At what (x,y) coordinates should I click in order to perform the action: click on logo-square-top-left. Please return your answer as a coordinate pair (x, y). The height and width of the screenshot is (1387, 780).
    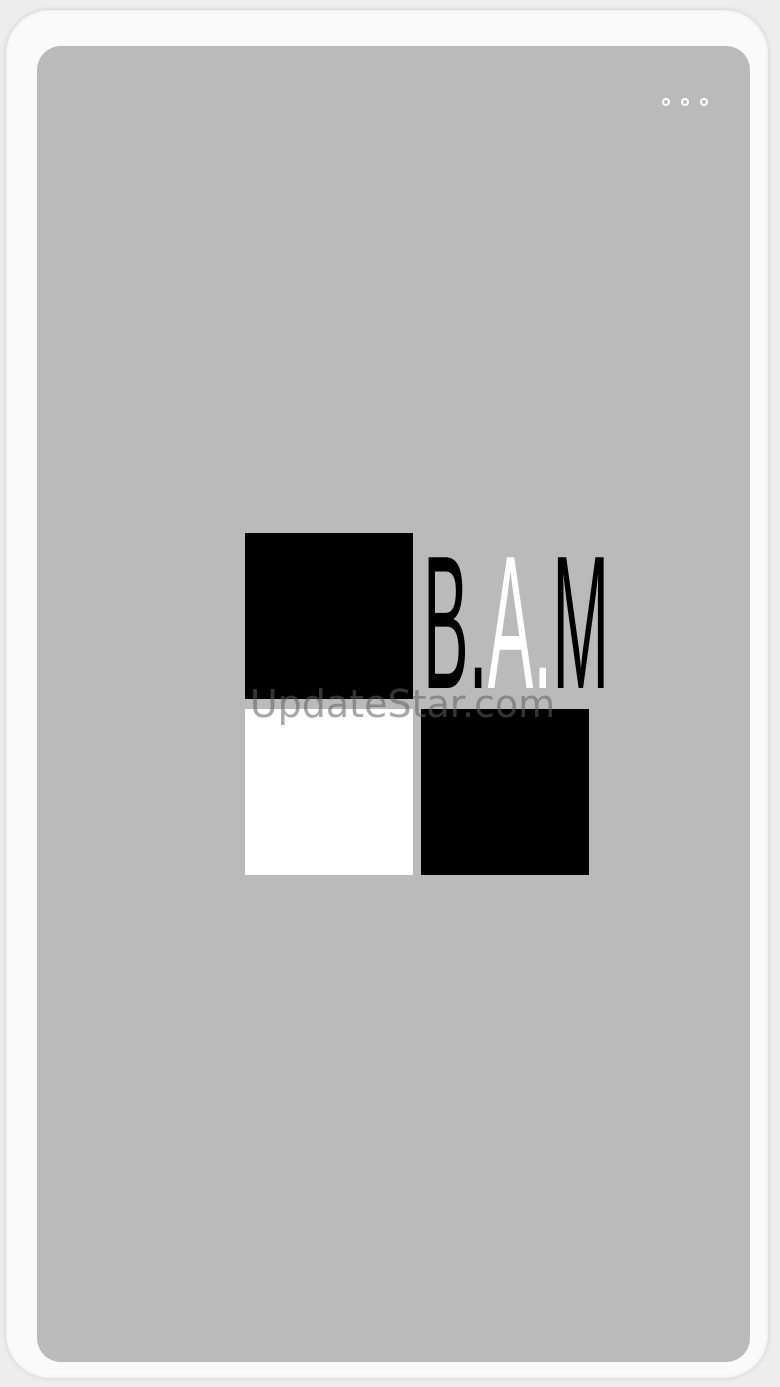
    Looking at the image, I should click on (329, 616).